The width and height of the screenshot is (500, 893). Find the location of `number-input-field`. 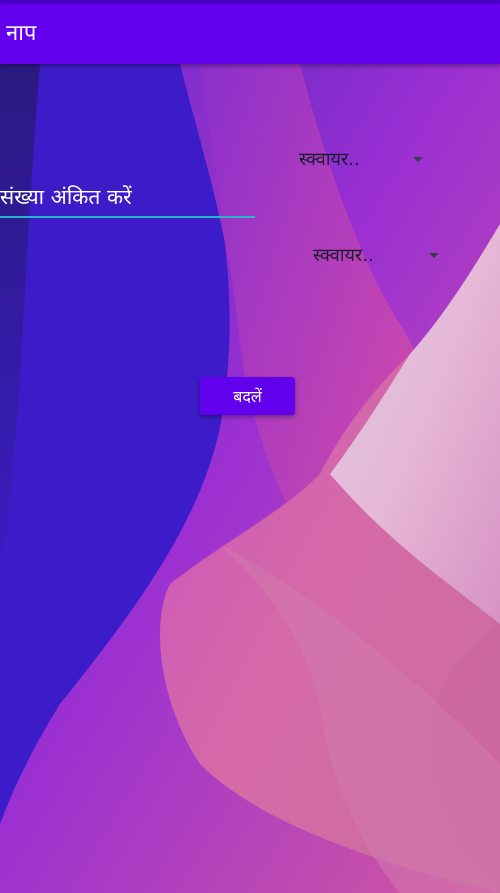

number-input-field is located at coordinates (127, 198).